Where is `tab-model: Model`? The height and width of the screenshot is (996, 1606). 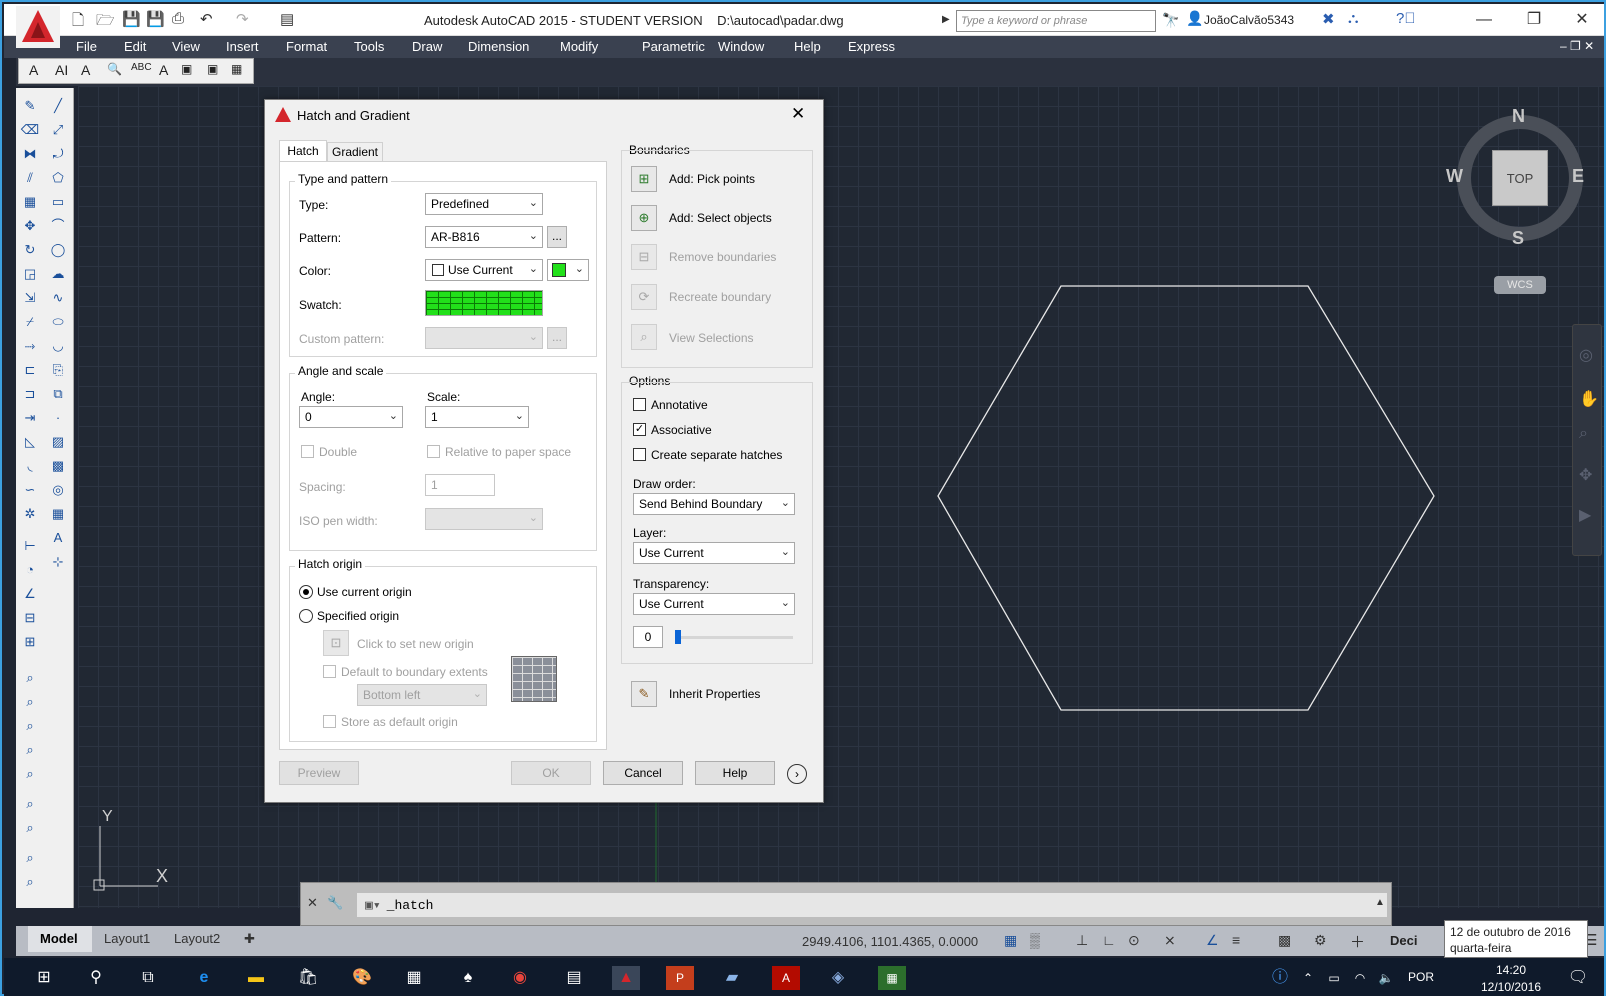 tab-model: Model is located at coordinates (59, 938).